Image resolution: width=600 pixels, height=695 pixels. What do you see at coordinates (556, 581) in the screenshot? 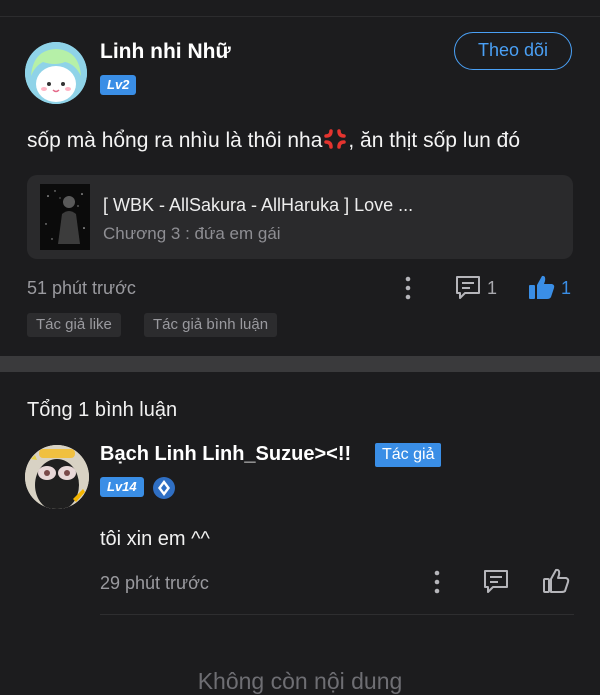
I see `comment-like-icon` at bounding box center [556, 581].